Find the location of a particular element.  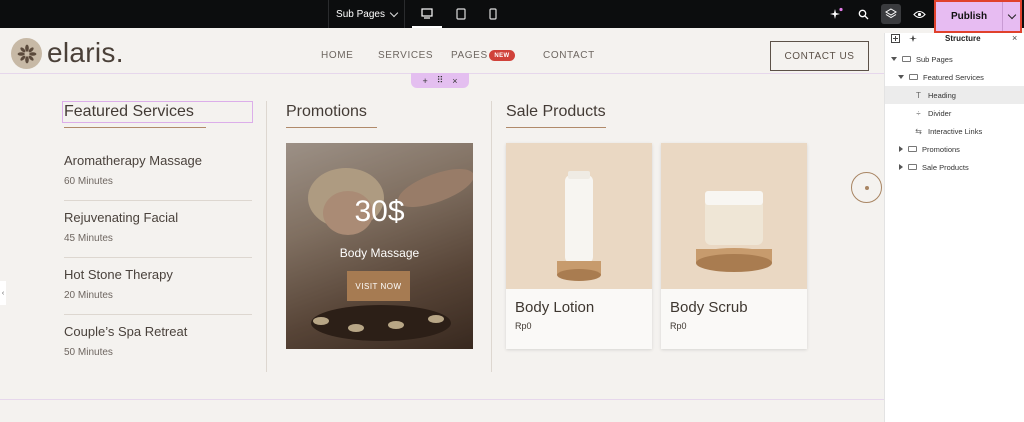

tree-item-label: Sub Pages is located at coordinates (934, 59).